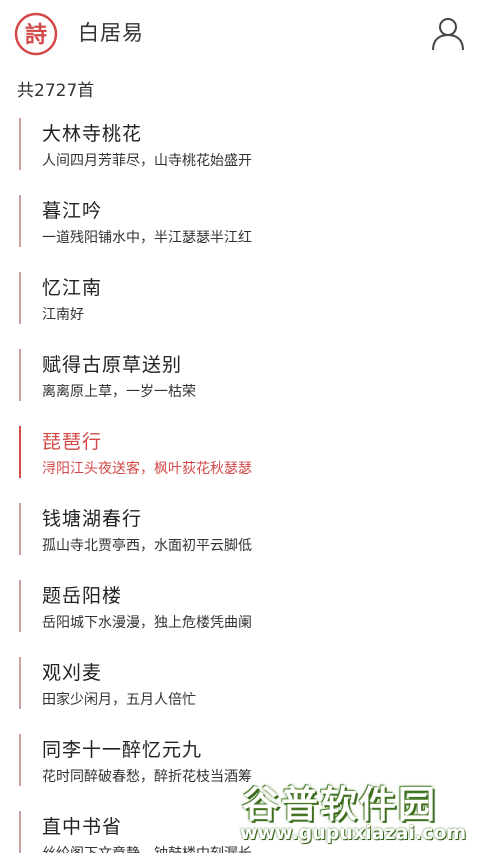 The width and height of the screenshot is (480, 853). I want to click on poem-first-line: 浔阳江头夜送客，枫叶荻花秋瑟瑟, so click(147, 469).